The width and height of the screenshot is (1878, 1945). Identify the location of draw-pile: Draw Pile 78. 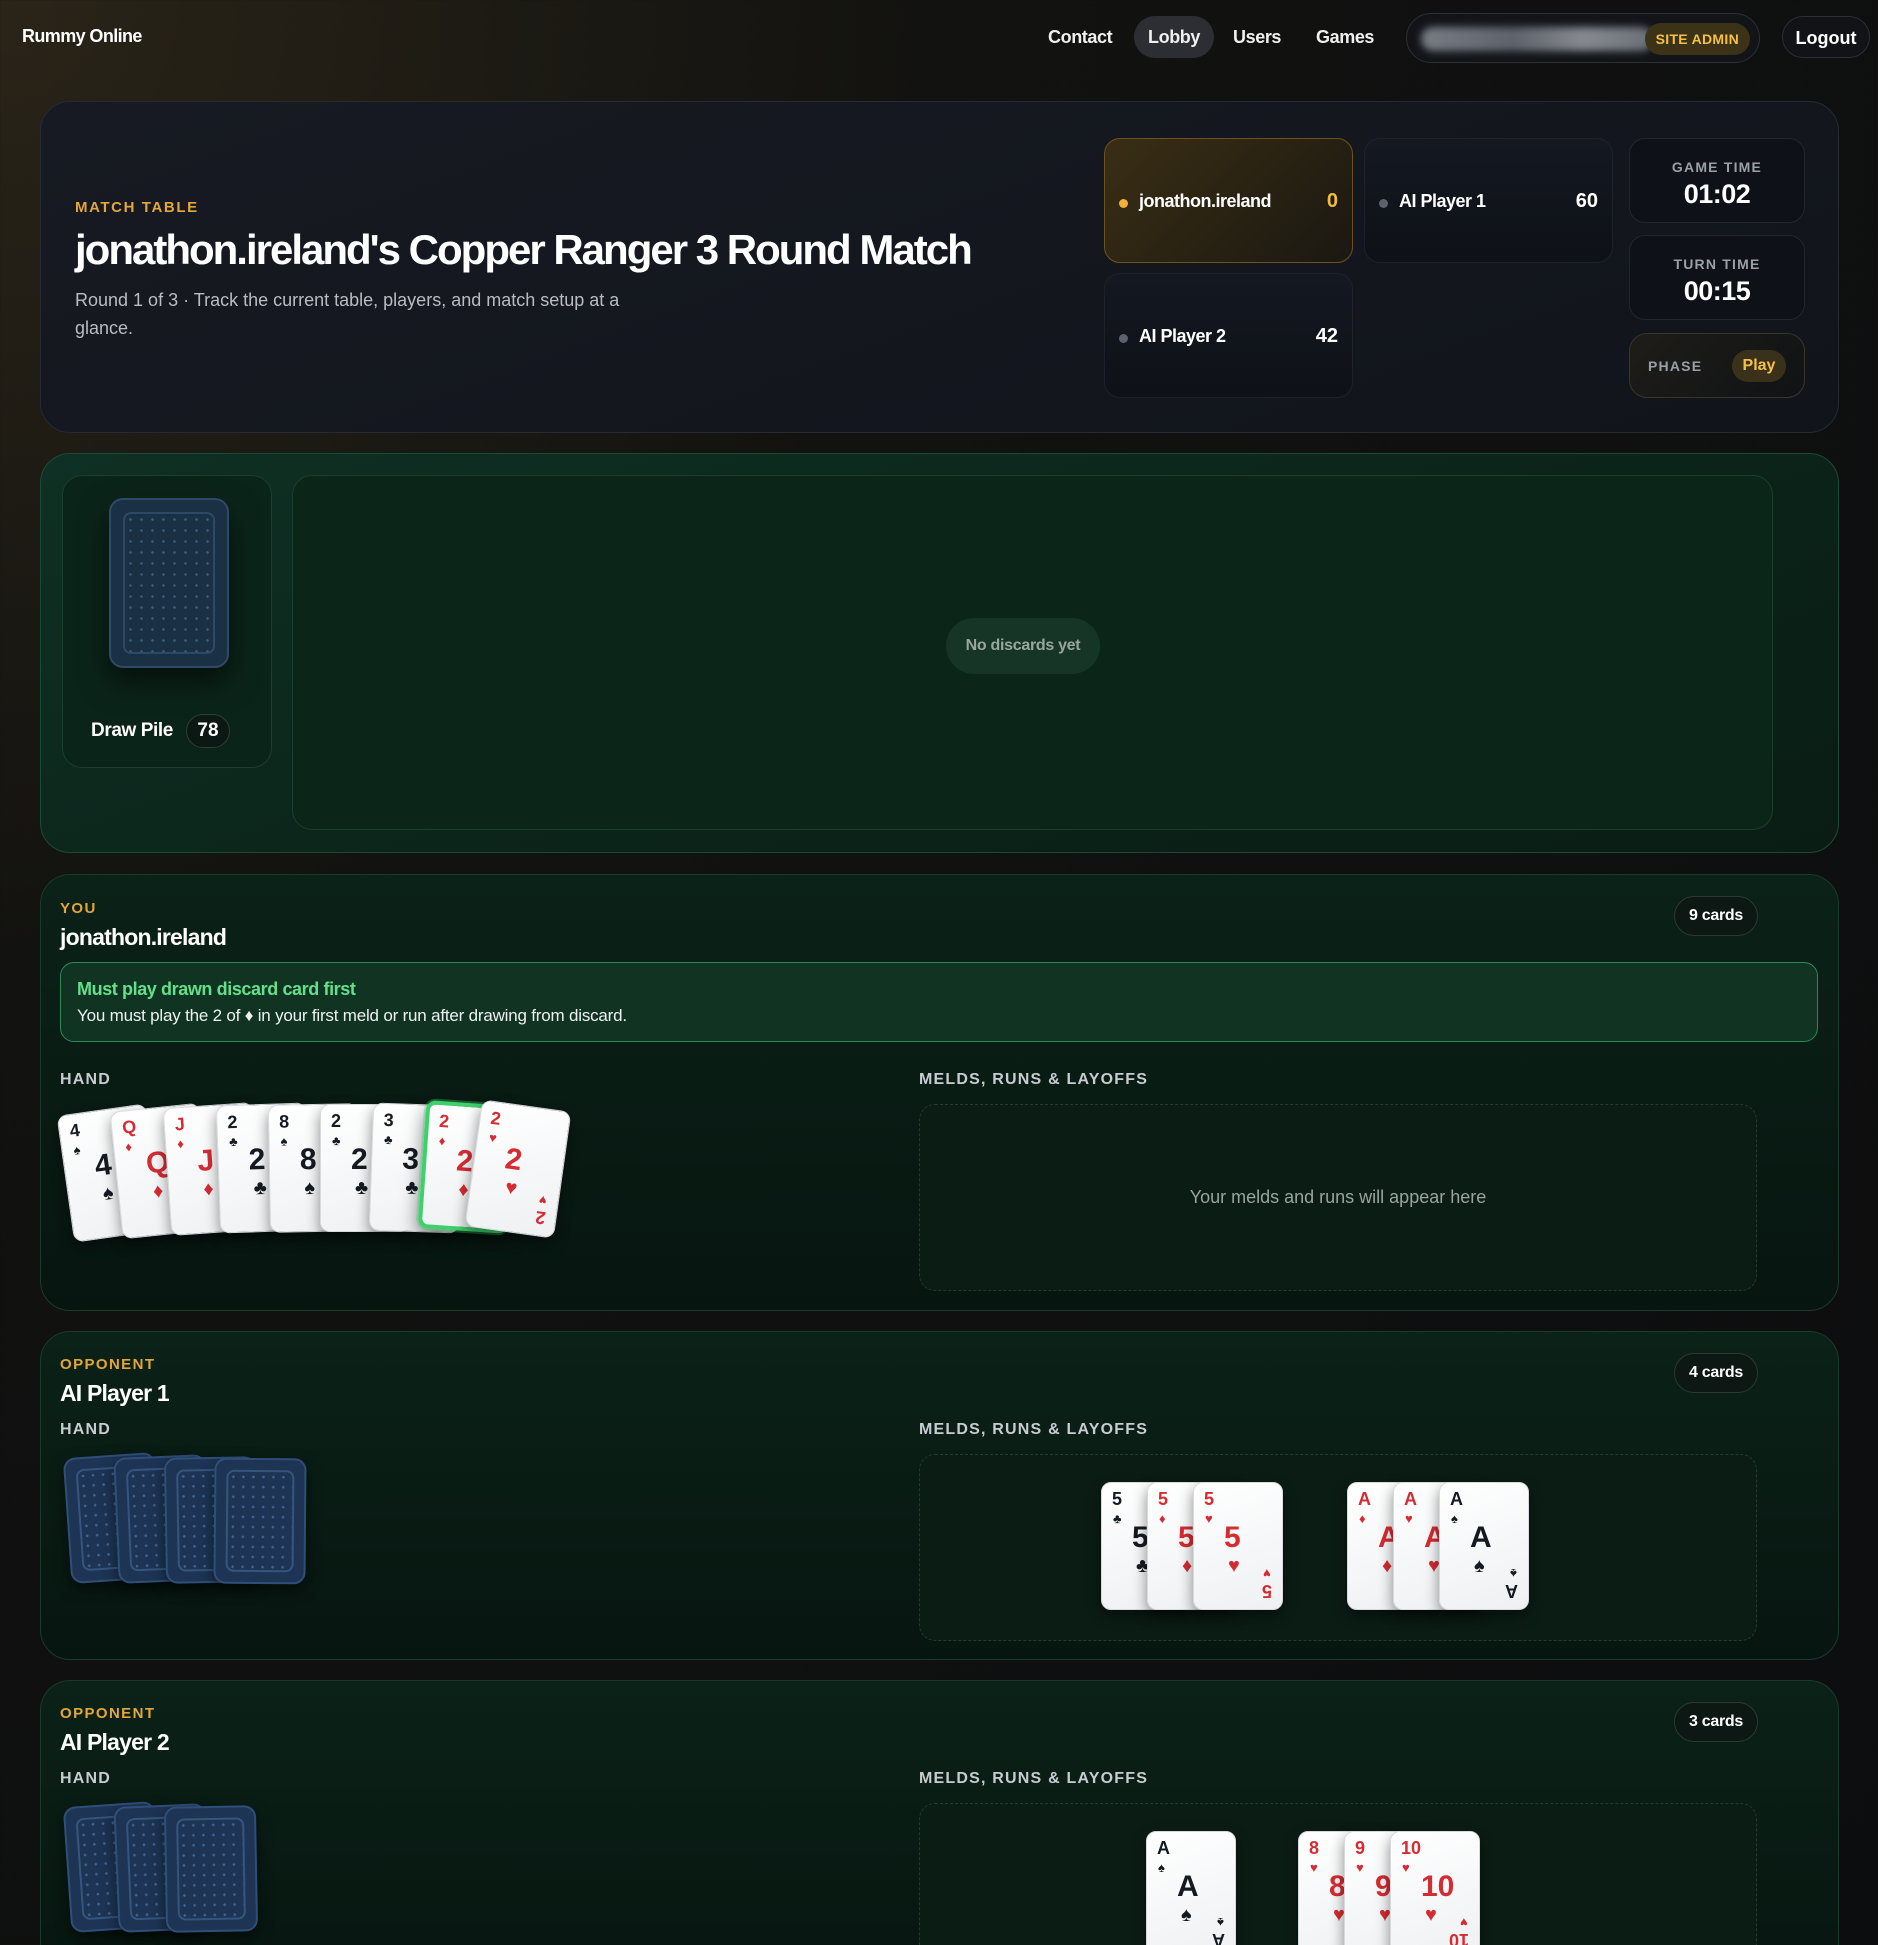
(167, 621).